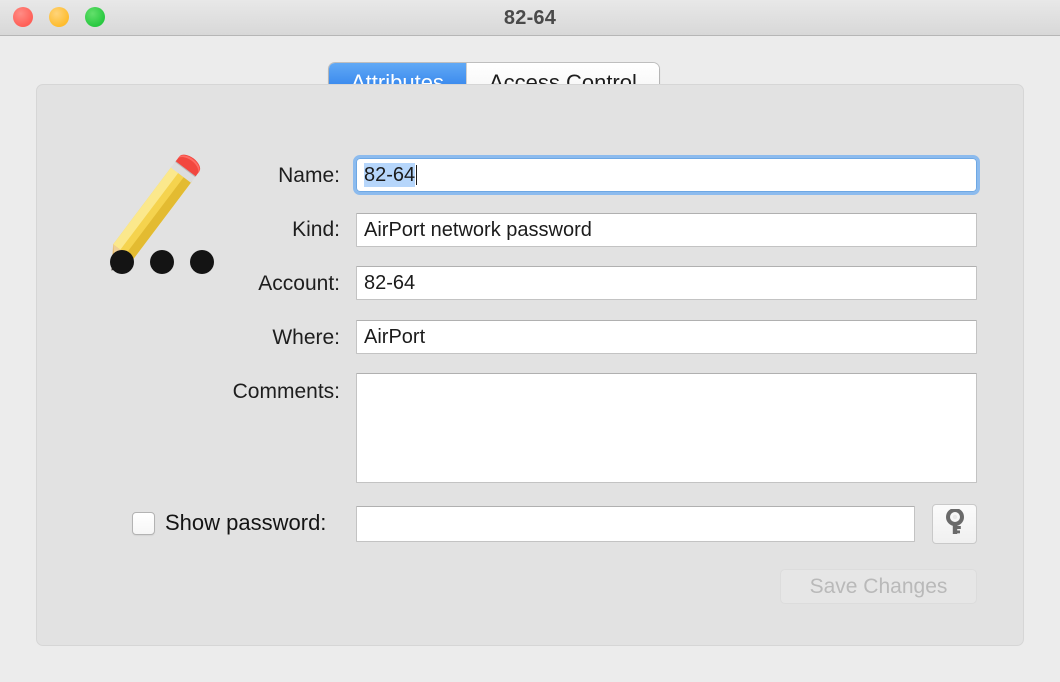 The width and height of the screenshot is (1060, 682). I want to click on window-title: 82-64, so click(530, 18).